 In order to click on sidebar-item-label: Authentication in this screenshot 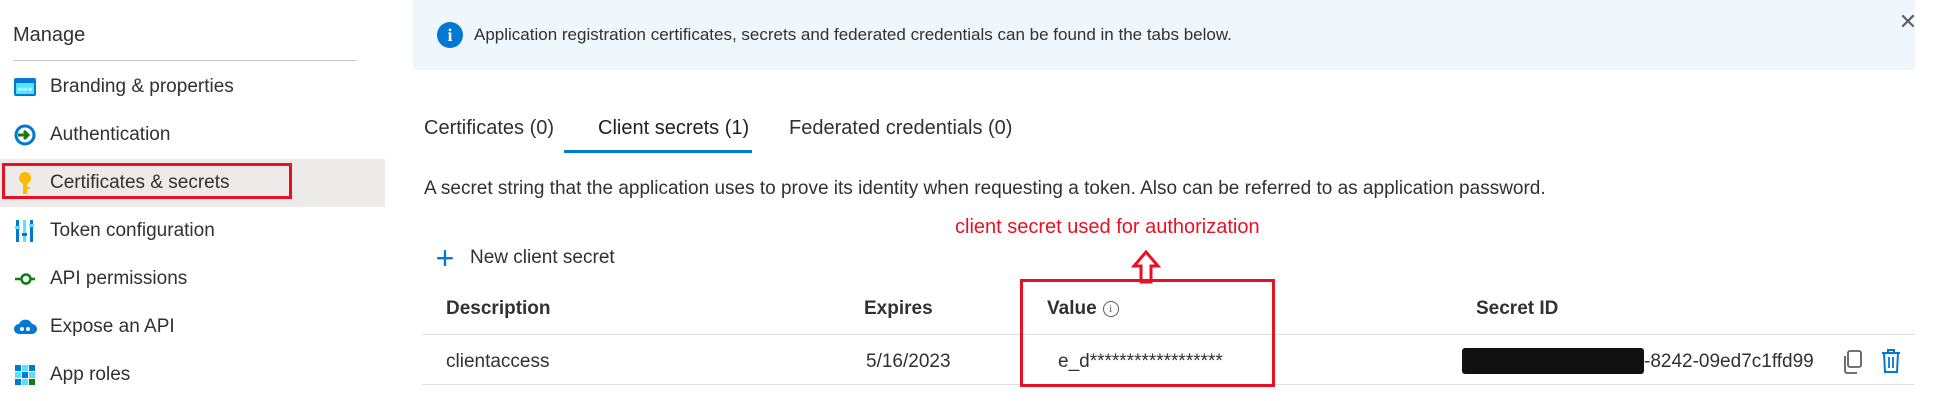, I will do `click(110, 134)`.